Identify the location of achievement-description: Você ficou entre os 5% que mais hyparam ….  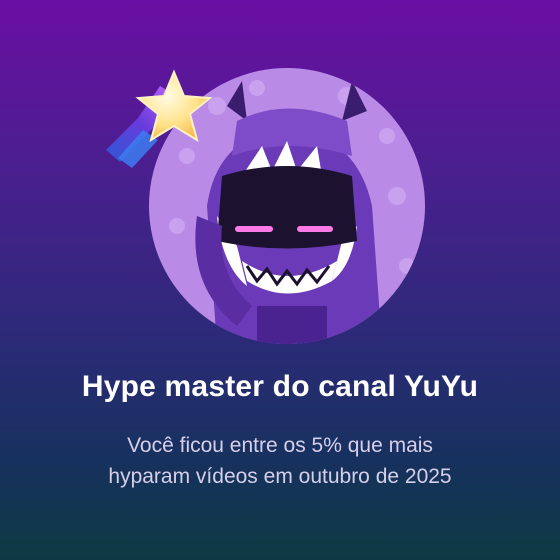
(280, 461).